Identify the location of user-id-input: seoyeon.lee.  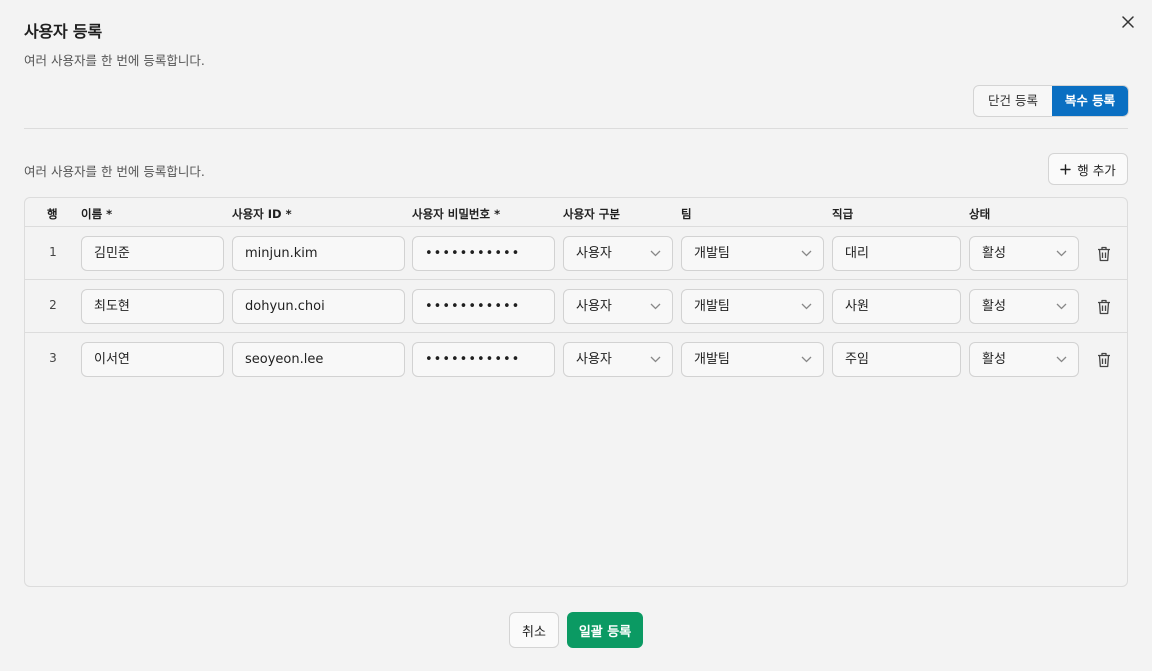
(318, 359).